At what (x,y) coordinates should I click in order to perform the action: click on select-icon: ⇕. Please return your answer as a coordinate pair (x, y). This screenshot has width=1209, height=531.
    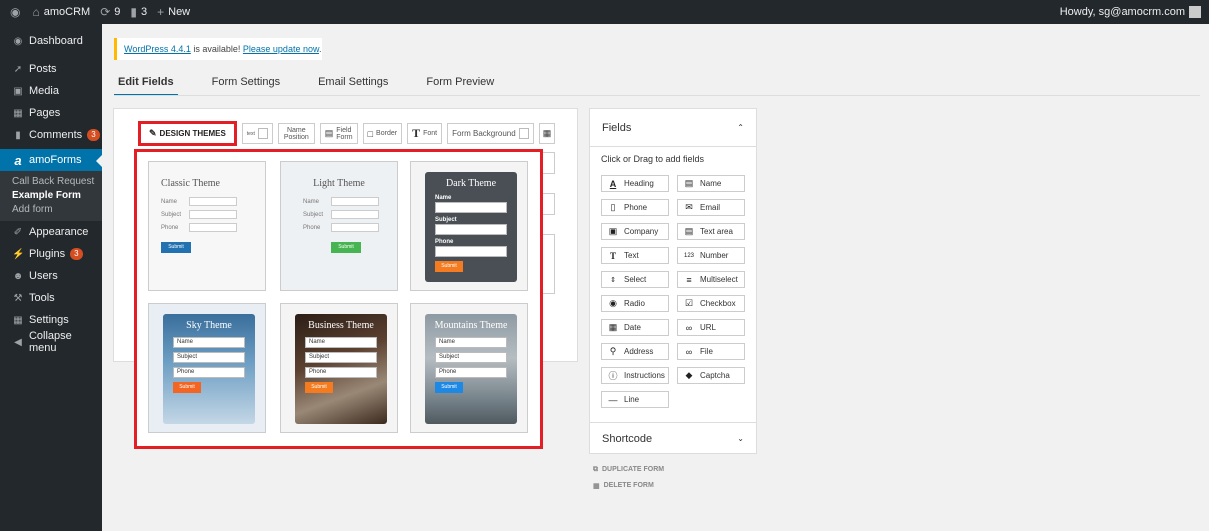
    Looking at the image, I should click on (613, 280).